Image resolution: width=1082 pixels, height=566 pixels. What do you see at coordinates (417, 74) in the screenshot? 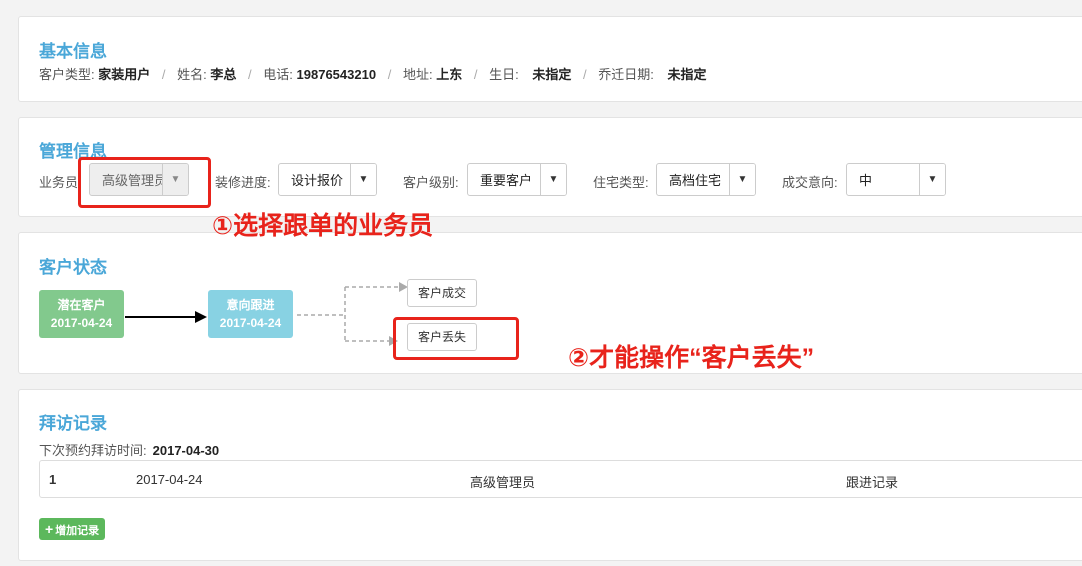
I see `address-label: 地址:` at bounding box center [417, 74].